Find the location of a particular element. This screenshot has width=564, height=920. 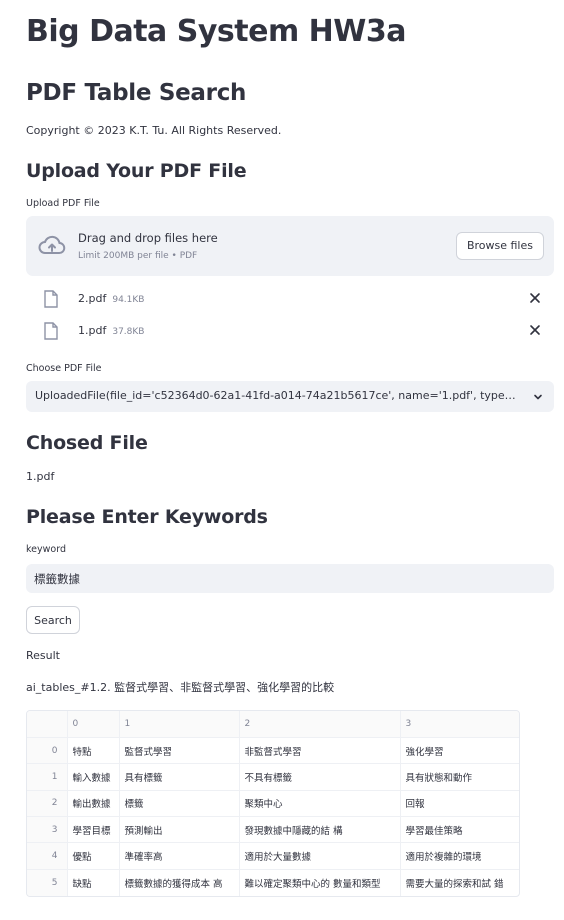

table-cell: 發現數據中隱藏的結 構 is located at coordinates (320, 830).